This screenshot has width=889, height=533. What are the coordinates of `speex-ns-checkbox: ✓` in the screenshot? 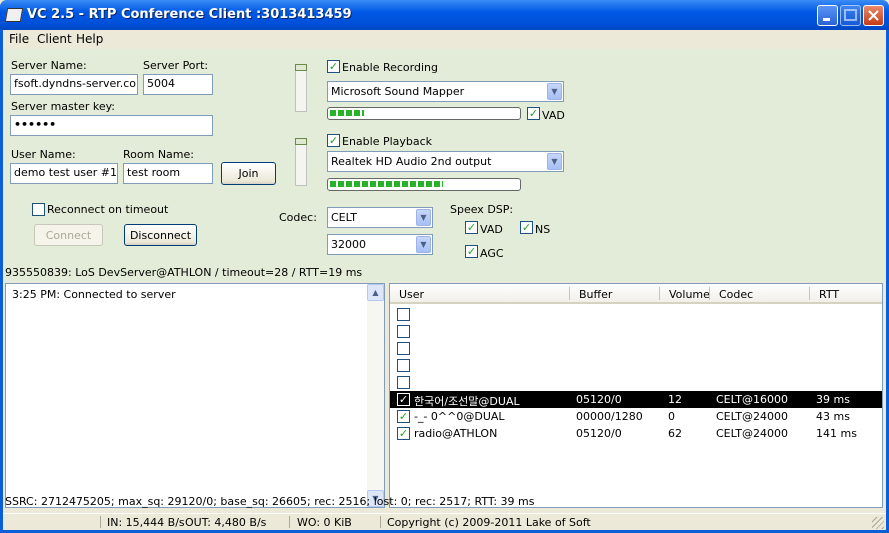 It's located at (526, 227).